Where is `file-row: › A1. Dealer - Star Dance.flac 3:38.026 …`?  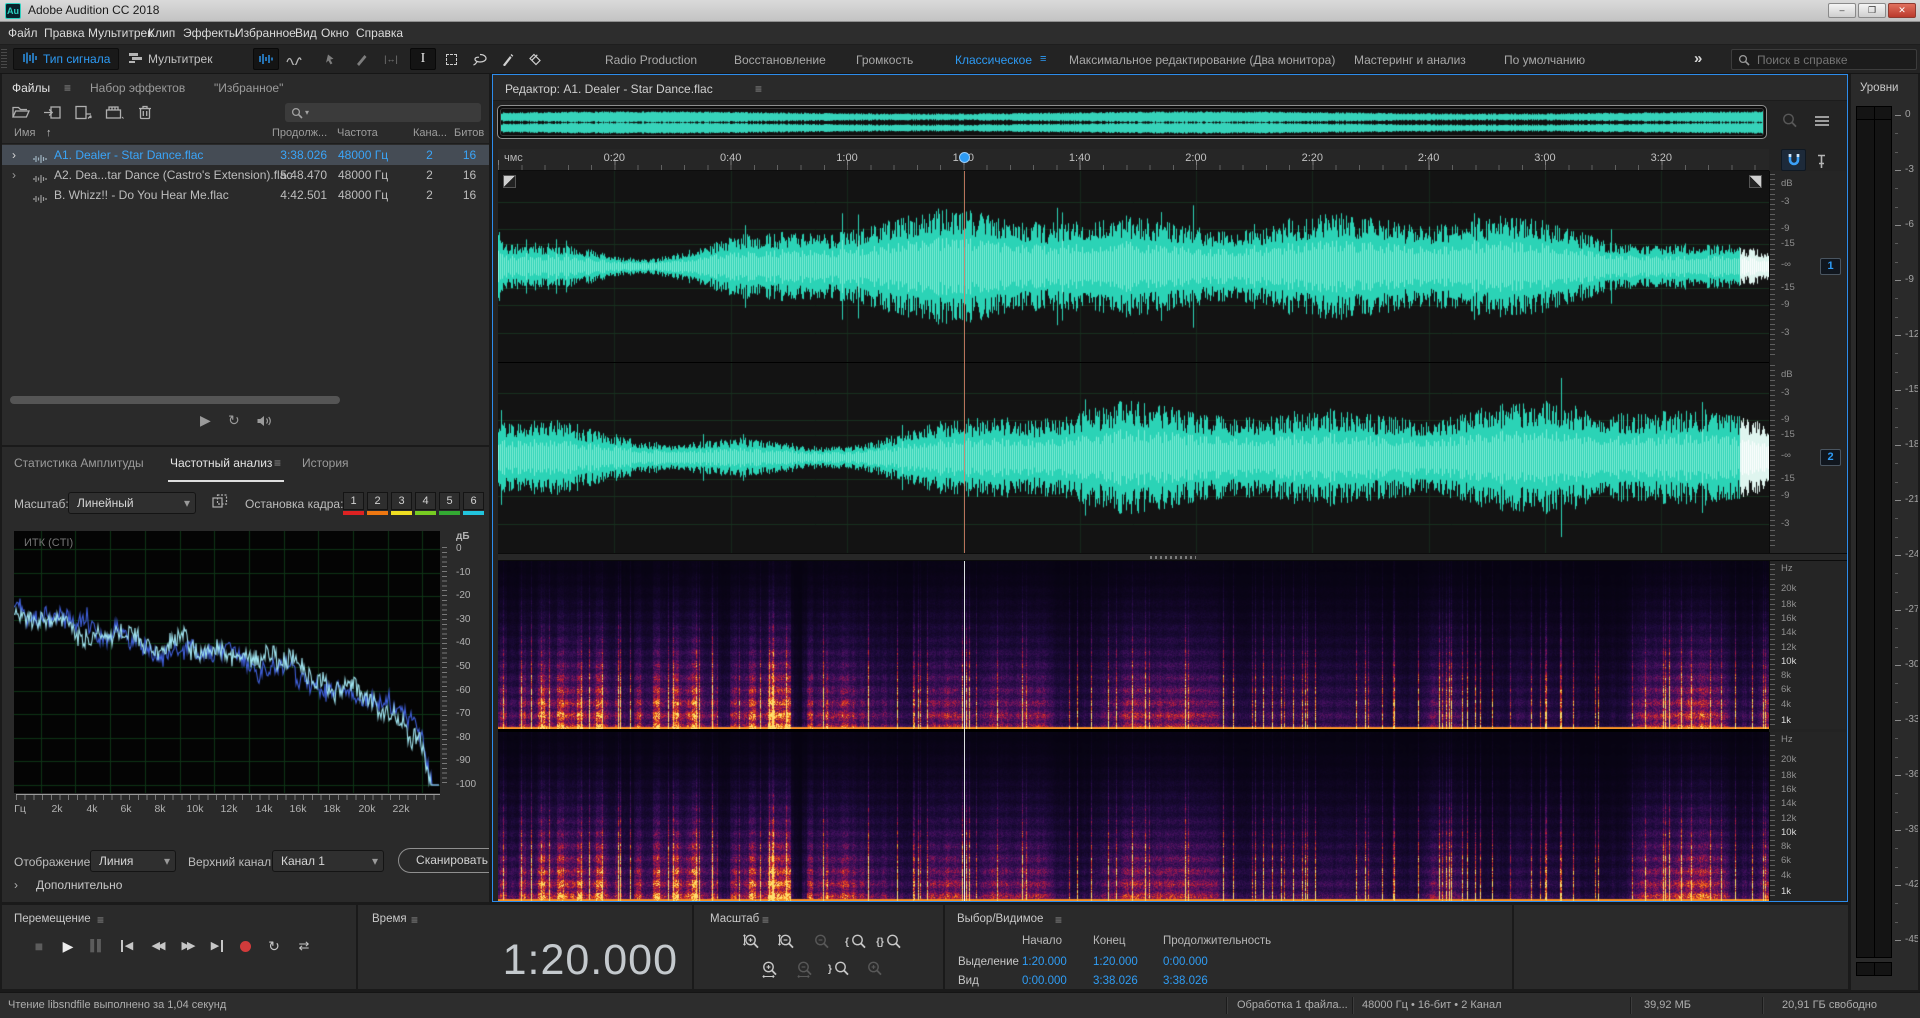
file-row: › A1. Dealer - Star Dance.flac 3:38.026 … is located at coordinates (245, 155).